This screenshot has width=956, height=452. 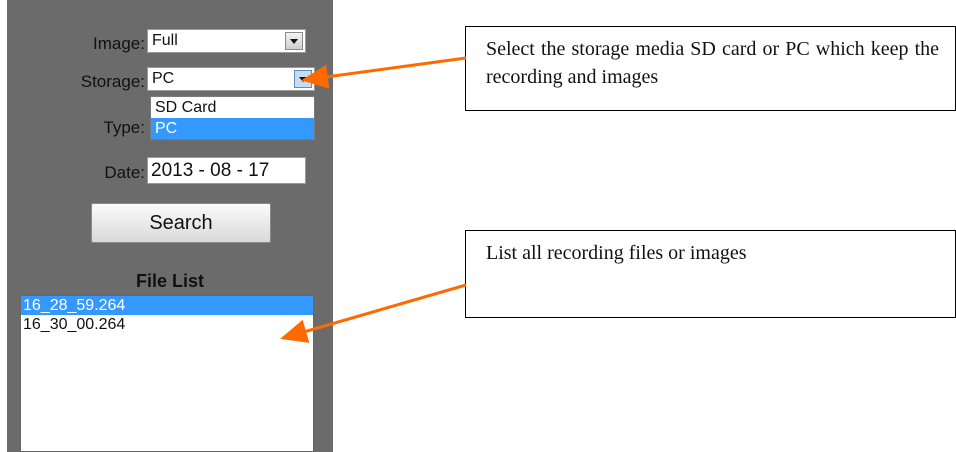 I want to click on annotation-arrows, so click(x=373, y=199).